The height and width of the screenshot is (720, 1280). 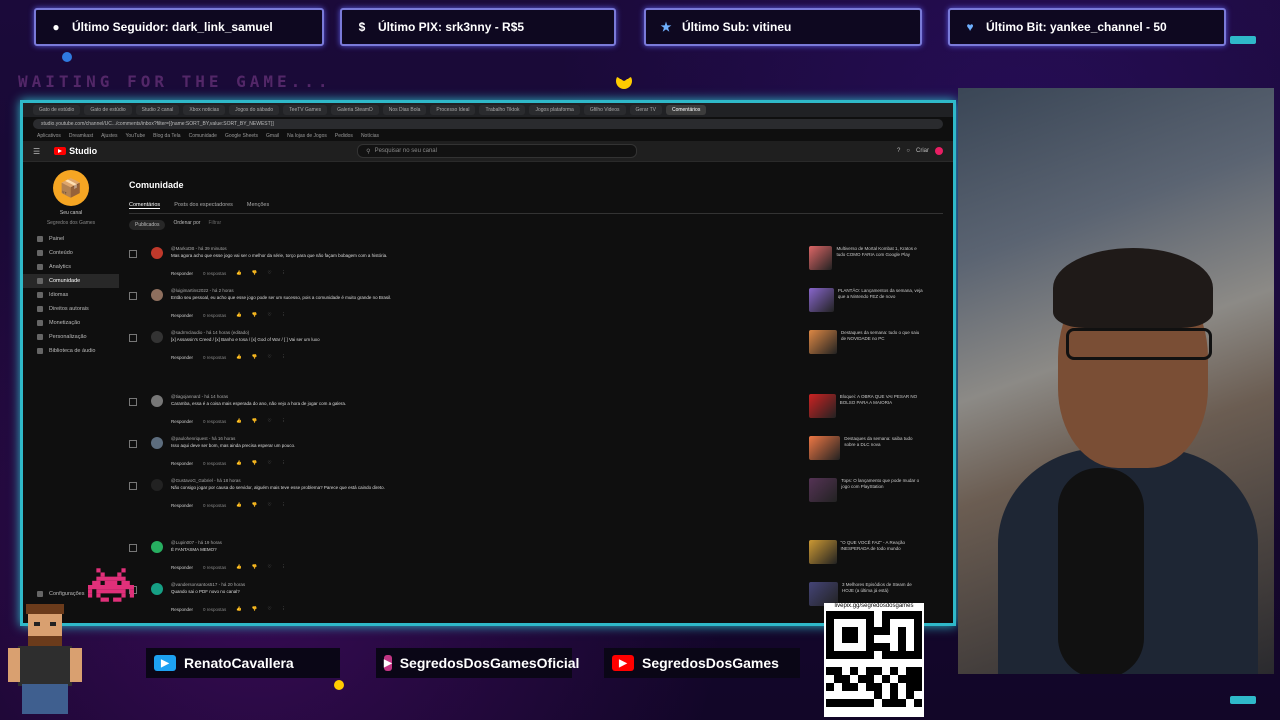 I want to click on bookmark-item: Ajustes, so click(x=109, y=136).